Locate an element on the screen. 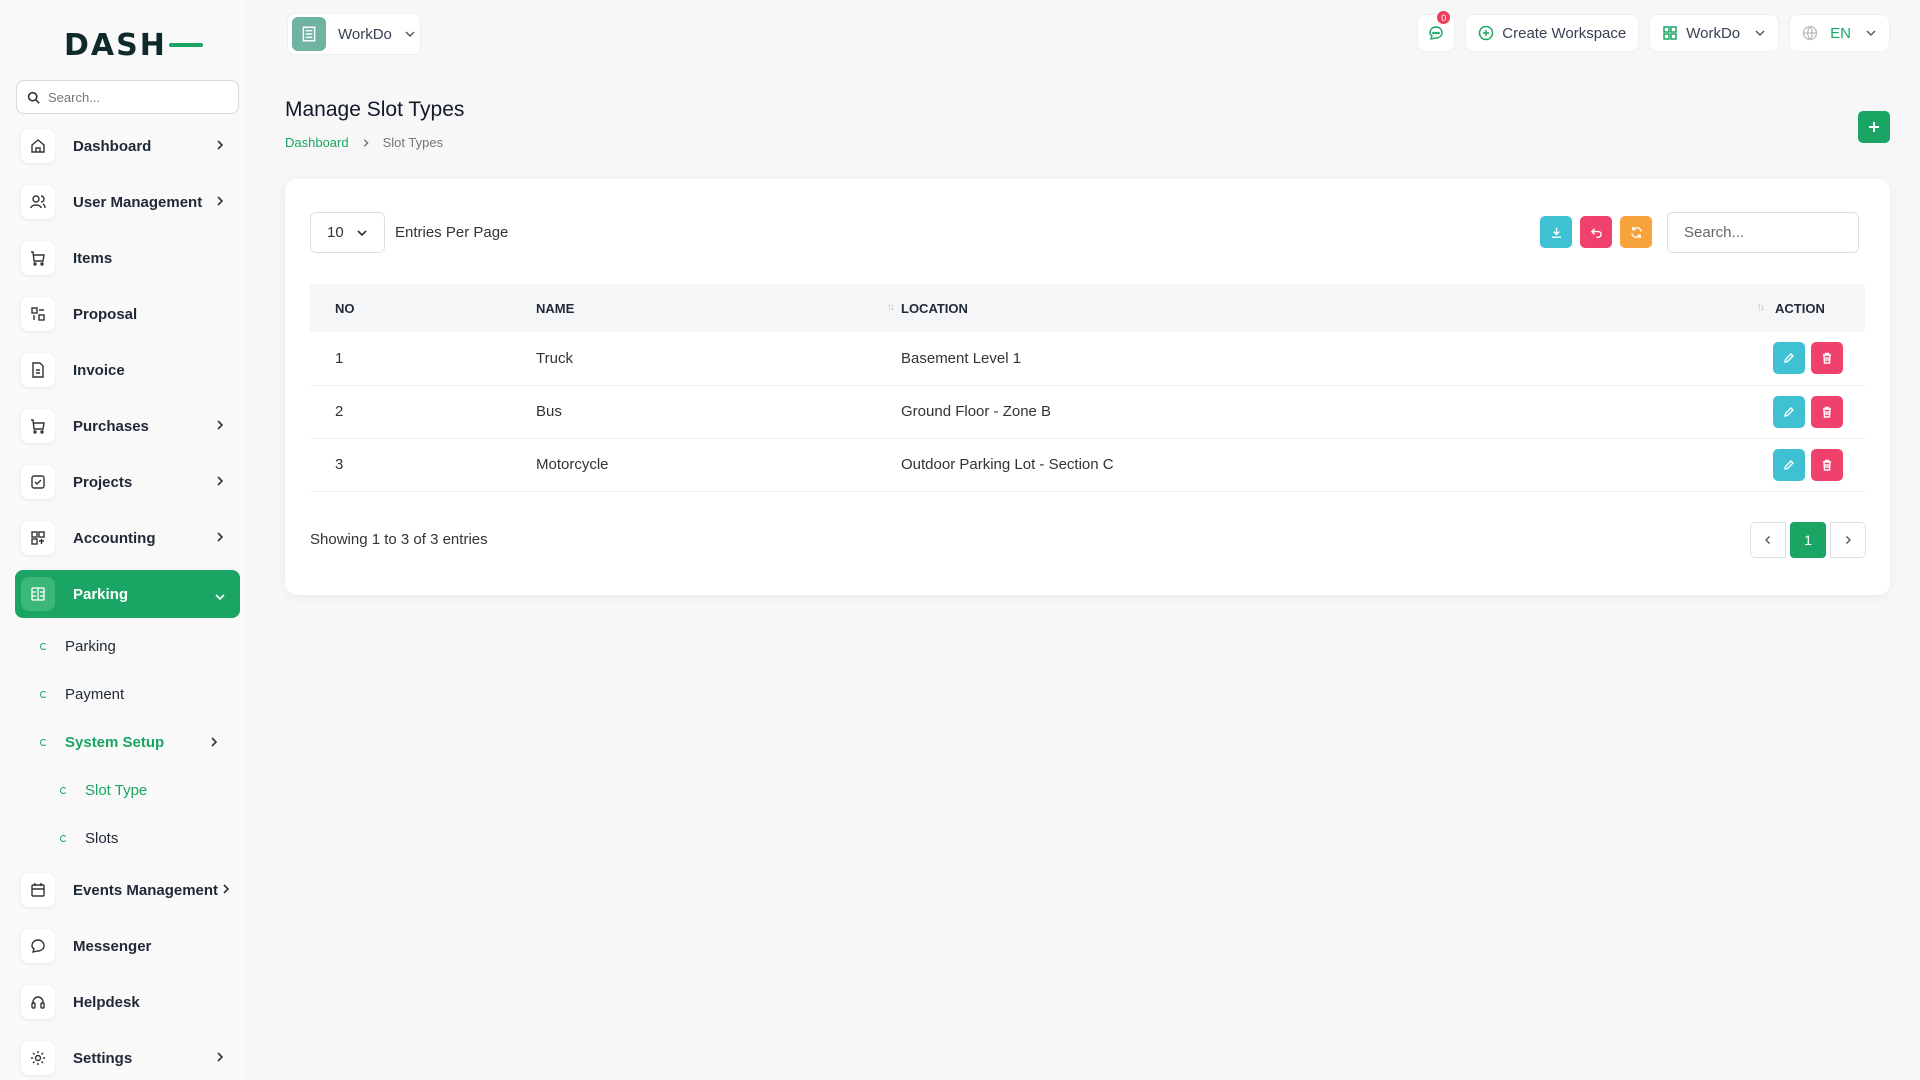  pagination-page: 1 is located at coordinates (1808, 540).